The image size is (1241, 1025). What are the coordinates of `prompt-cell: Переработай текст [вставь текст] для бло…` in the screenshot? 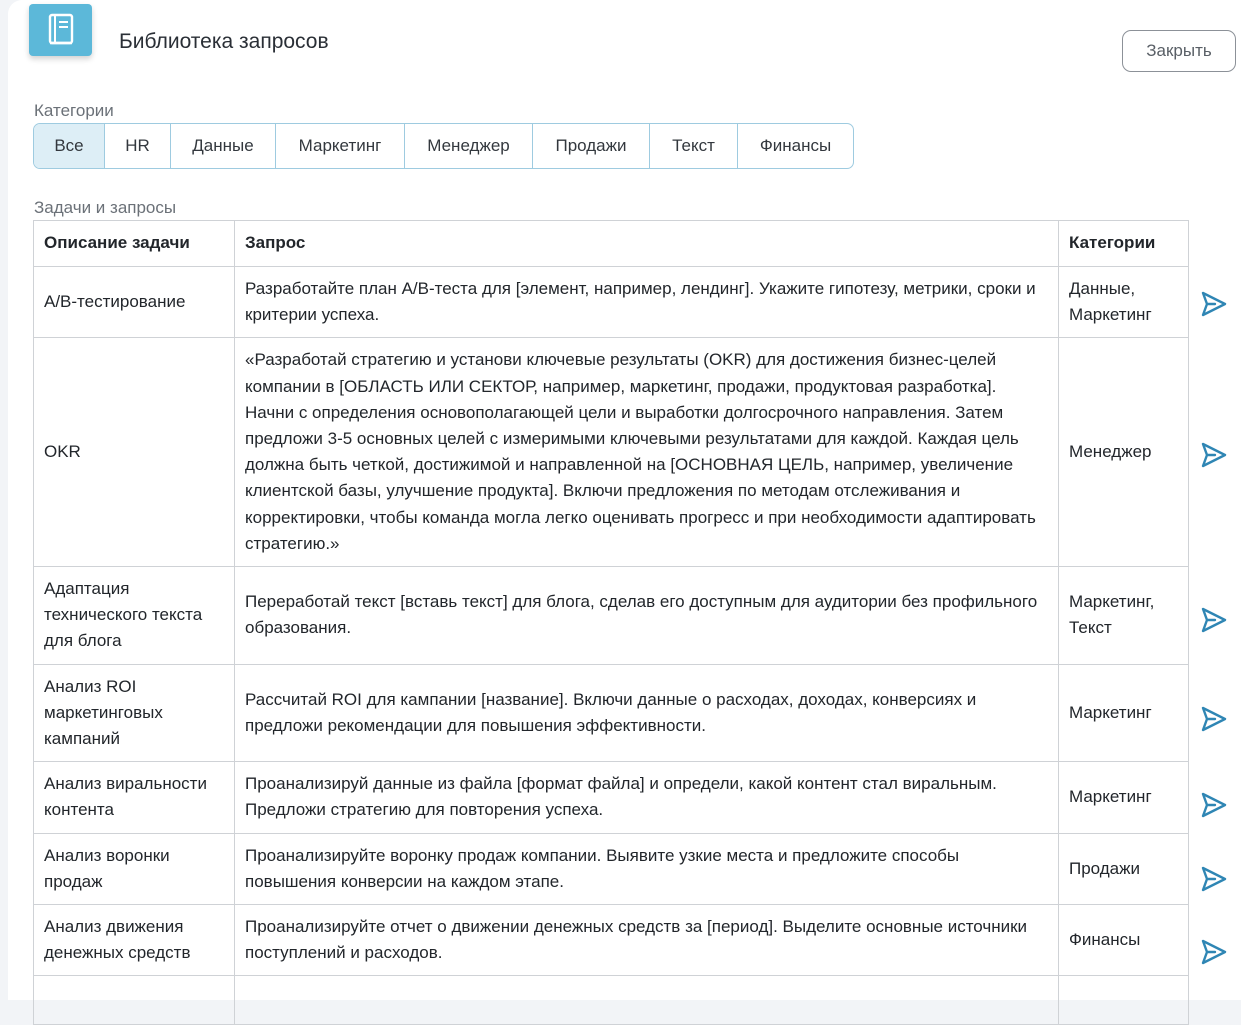 It's located at (646, 615).